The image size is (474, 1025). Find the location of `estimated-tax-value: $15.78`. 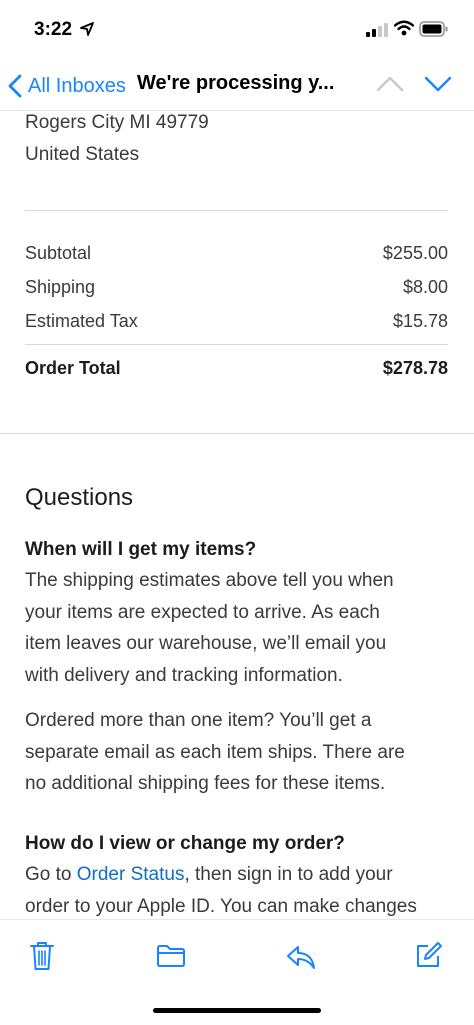

estimated-tax-value: $15.78 is located at coordinates (420, 321).